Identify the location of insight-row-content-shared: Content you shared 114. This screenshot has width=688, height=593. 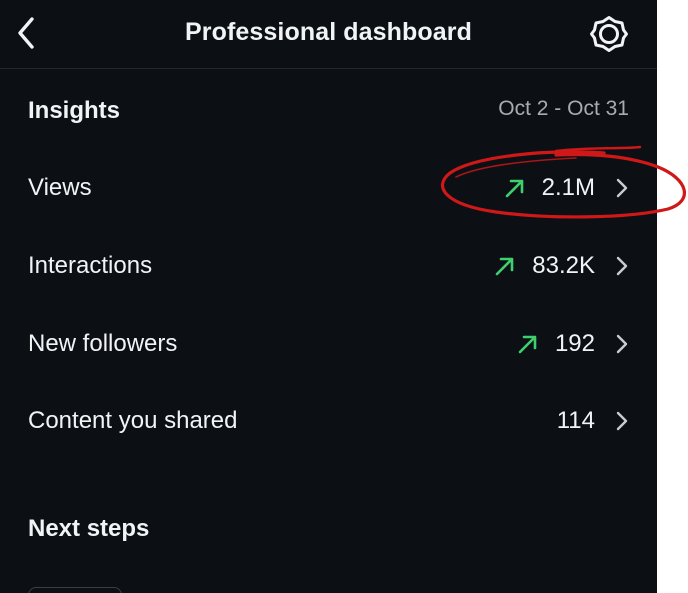
(328, 421).